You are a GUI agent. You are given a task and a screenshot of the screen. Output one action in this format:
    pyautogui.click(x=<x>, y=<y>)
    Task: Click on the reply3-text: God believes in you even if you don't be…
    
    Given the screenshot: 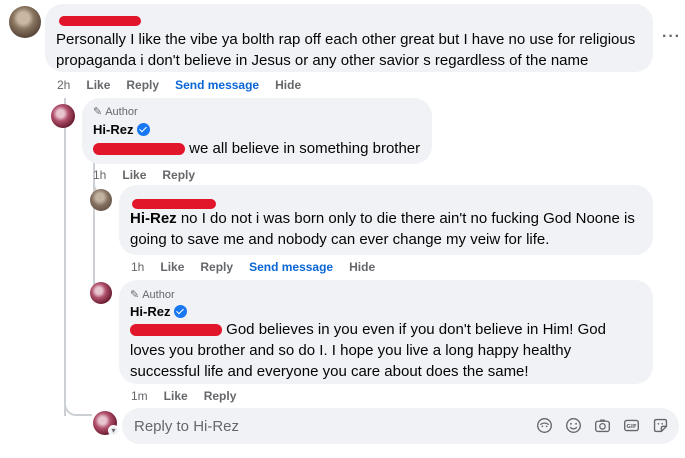 What is the action you would take?
    pyautogui.click(x=368, y=350)
    